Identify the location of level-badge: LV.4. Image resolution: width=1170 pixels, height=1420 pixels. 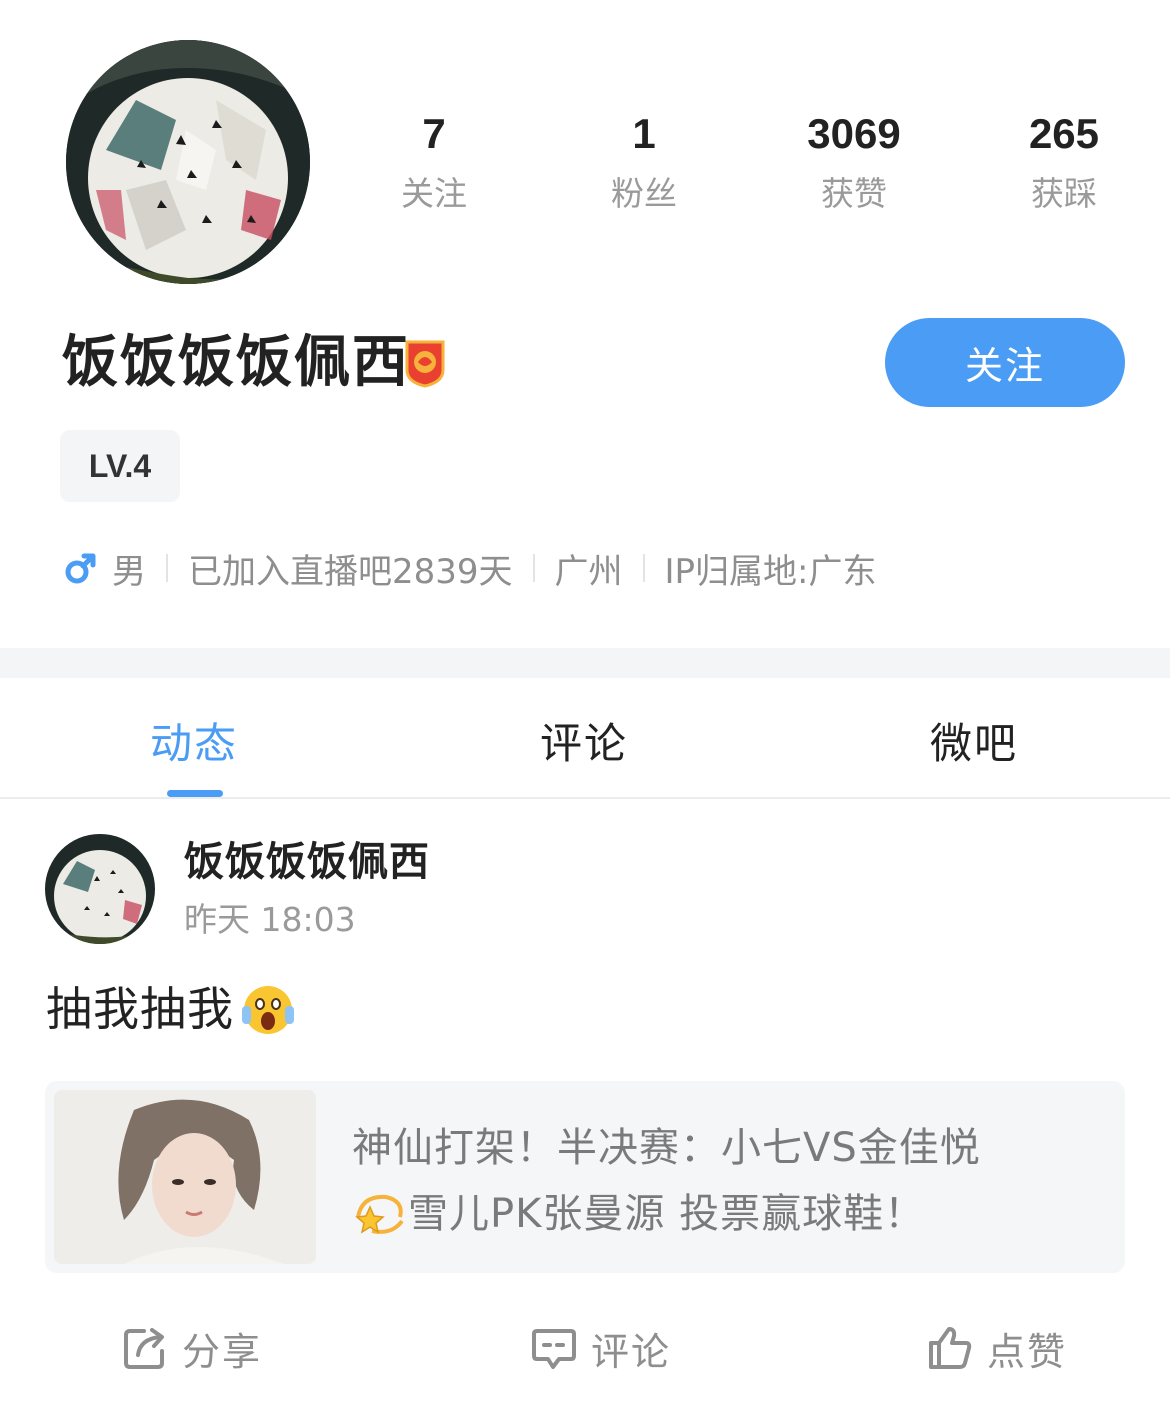
(120, 466).